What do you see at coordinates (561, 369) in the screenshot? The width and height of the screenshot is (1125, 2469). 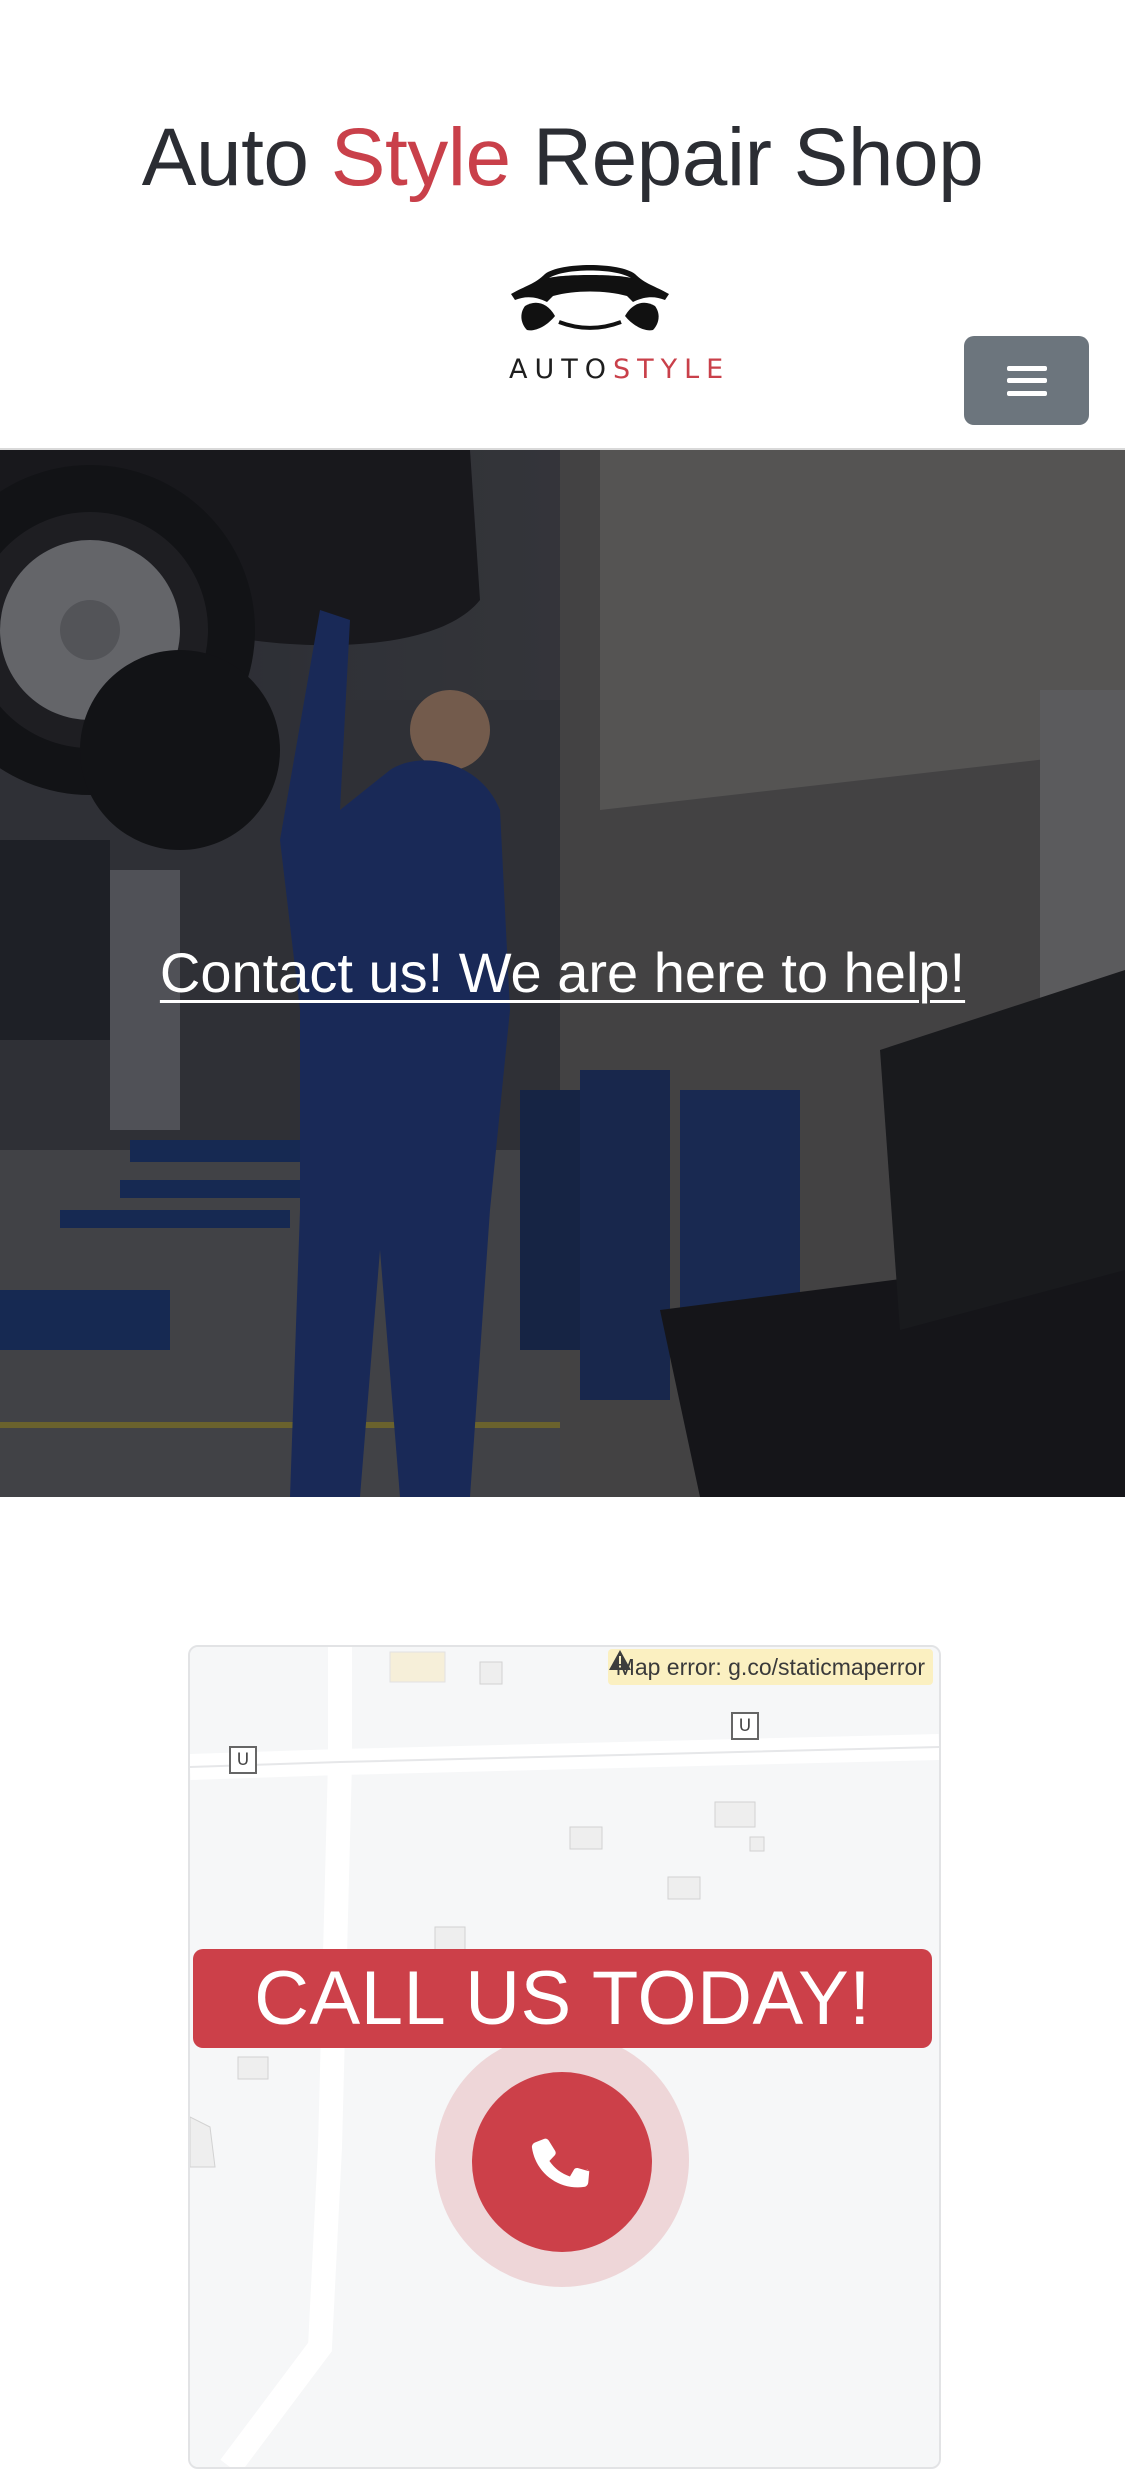 I see `logo-word-auto: AUTO` at bounding box center [561, 369].